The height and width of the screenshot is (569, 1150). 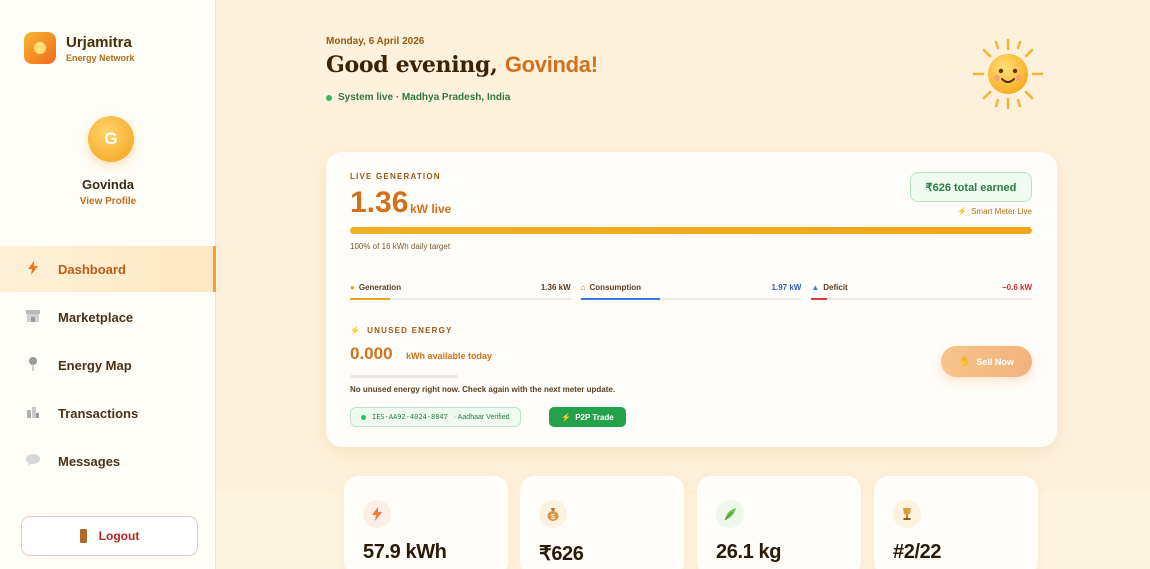 What do you see at coordinates (594, 417) in the screenshot?
I see `p2p-trade-label: P2P Trade` at bounding box center [594, 417].